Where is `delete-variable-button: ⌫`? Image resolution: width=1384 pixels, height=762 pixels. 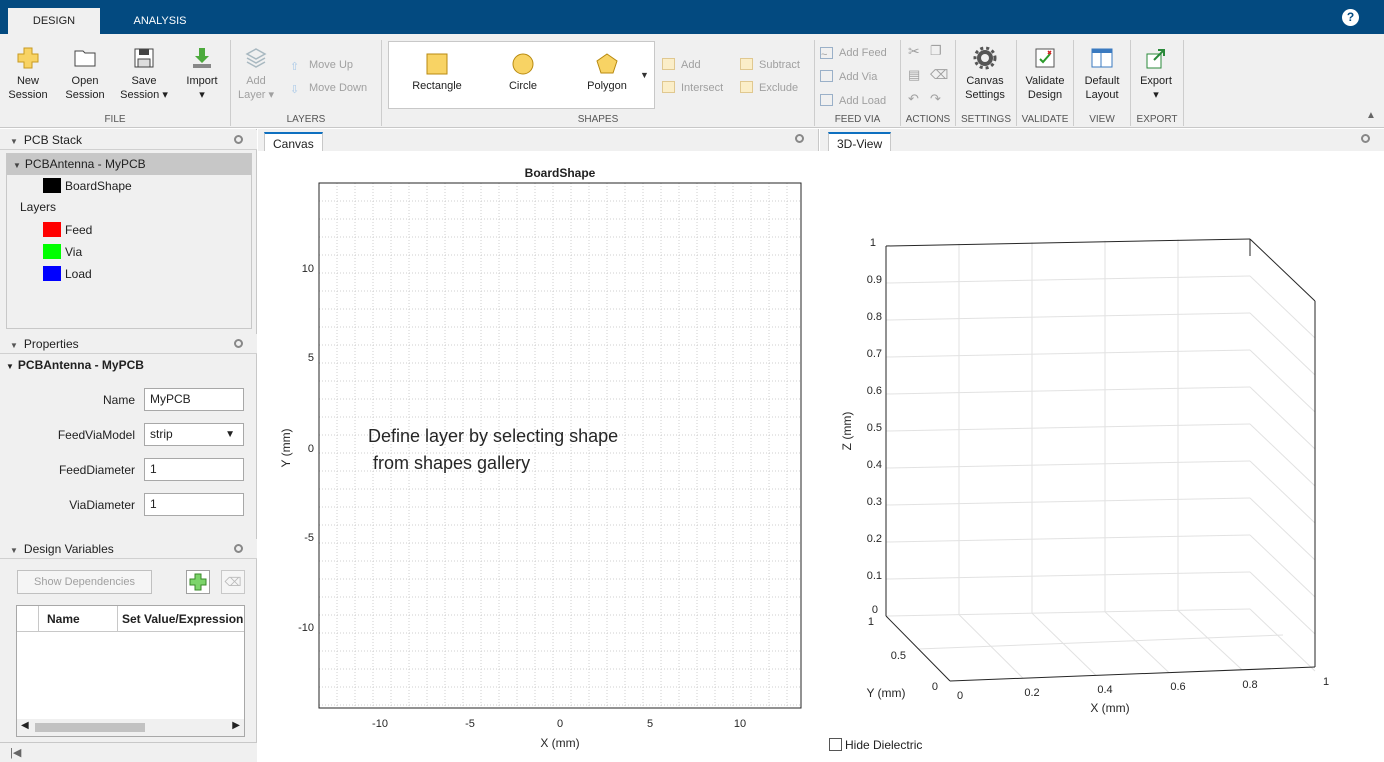 delete-variable-button: ⌫ is located at coordinates (233, 582).